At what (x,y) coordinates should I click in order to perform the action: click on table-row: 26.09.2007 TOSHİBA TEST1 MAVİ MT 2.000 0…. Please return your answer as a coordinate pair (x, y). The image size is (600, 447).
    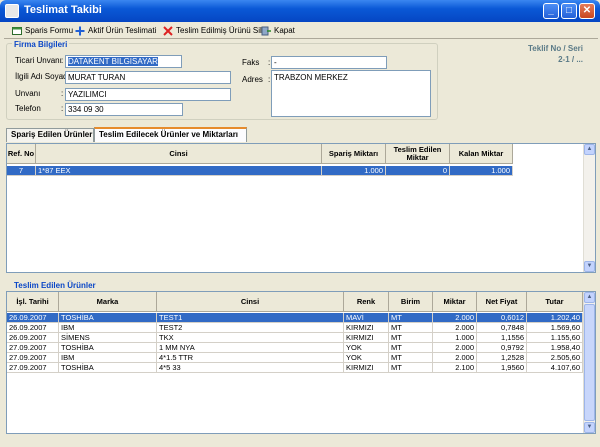
    Looking at the image, I should click on (295, 318).